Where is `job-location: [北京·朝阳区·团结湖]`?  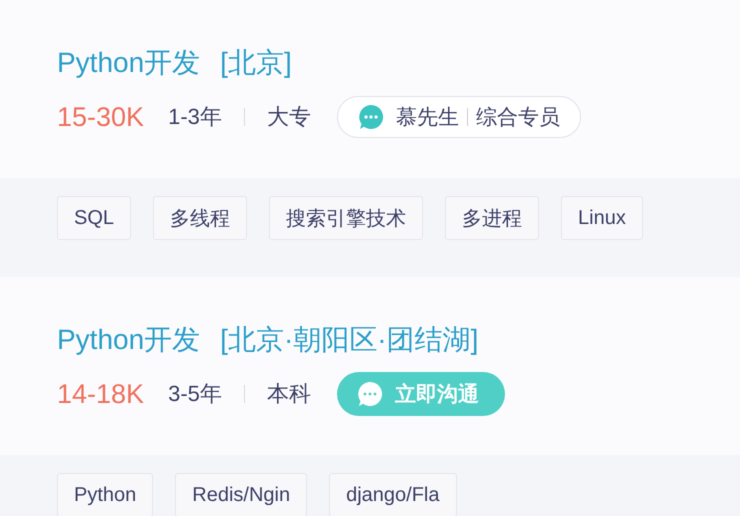 job-location: [北京·朝阳区·团结湖] is located at coordinates (349, 340).